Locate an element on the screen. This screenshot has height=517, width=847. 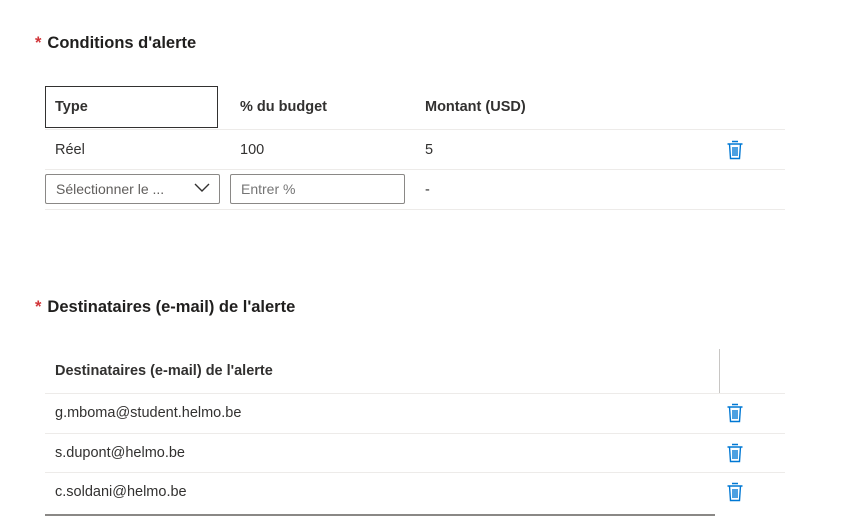
column-header-recipients: Destinataires (e-mail) de l'alerte is located at coordinates (164, 371).